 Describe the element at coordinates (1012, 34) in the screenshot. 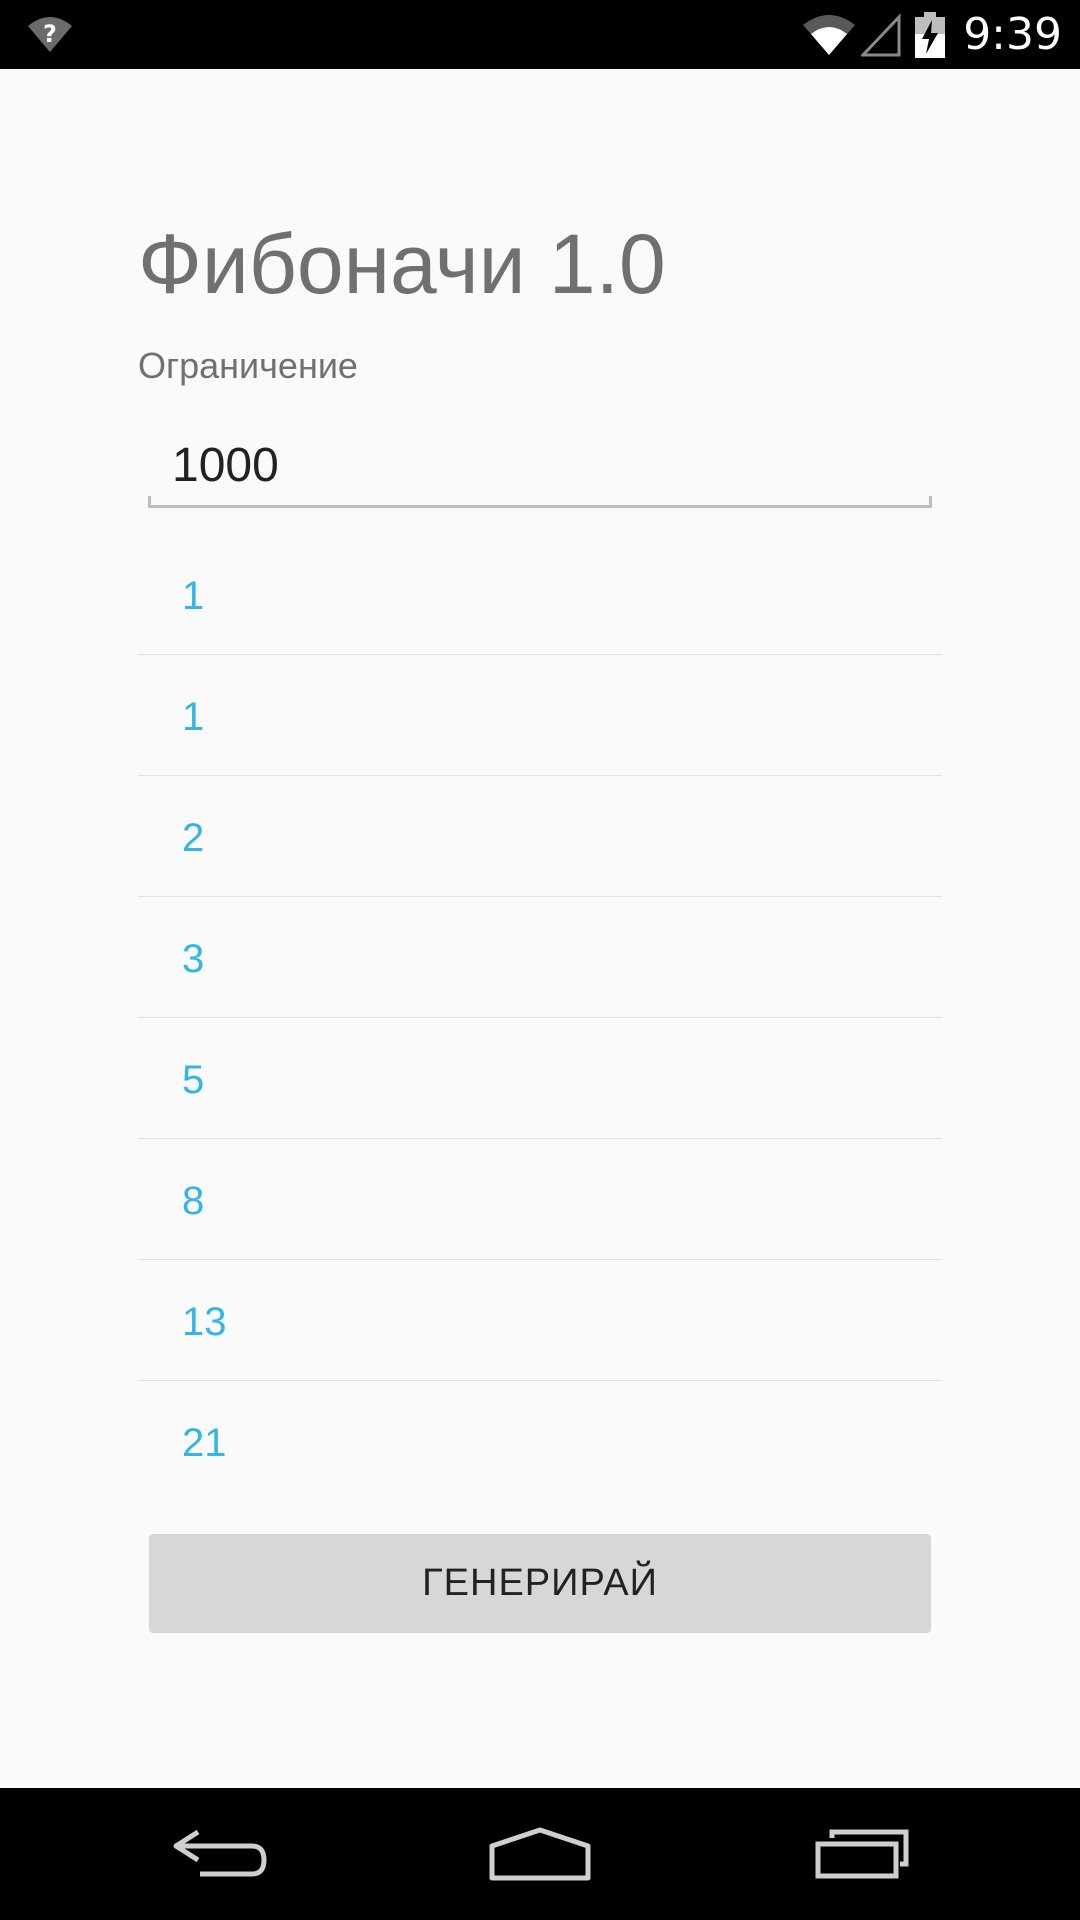

I see `status-time: 9:39` at that location.